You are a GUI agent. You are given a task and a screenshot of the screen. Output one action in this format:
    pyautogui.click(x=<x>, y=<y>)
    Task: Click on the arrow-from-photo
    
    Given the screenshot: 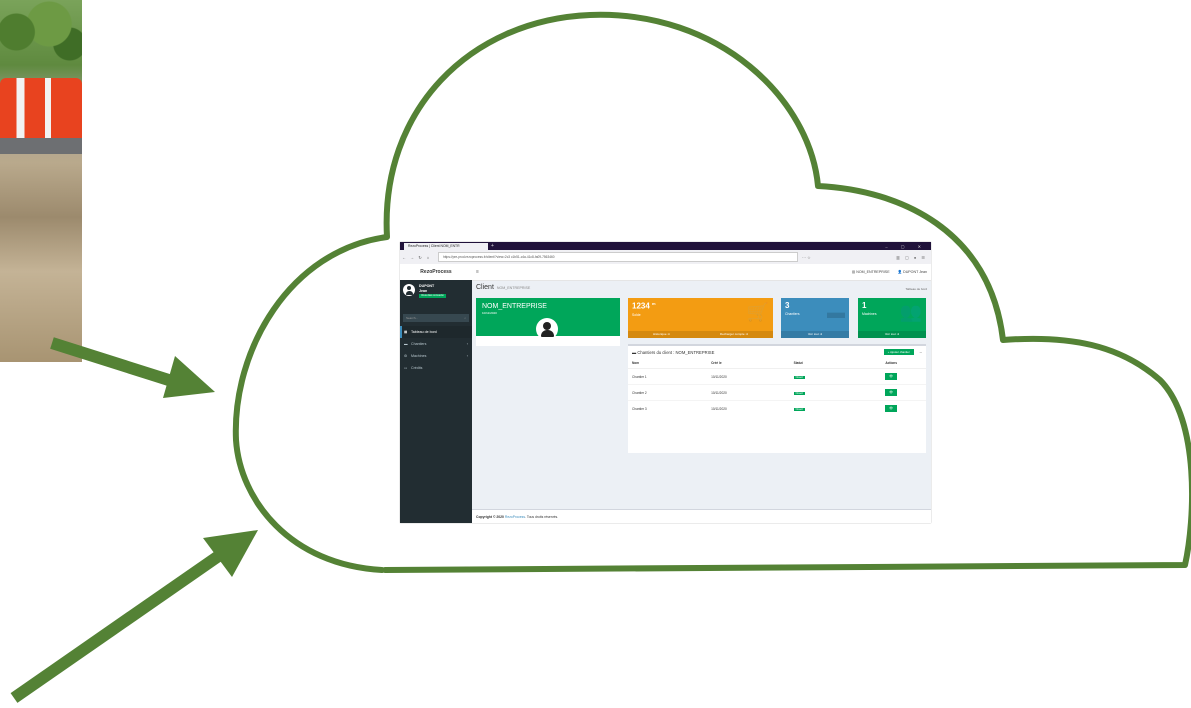 What is the action you would take?
    pyautogui.click(x=132, y=367)
    